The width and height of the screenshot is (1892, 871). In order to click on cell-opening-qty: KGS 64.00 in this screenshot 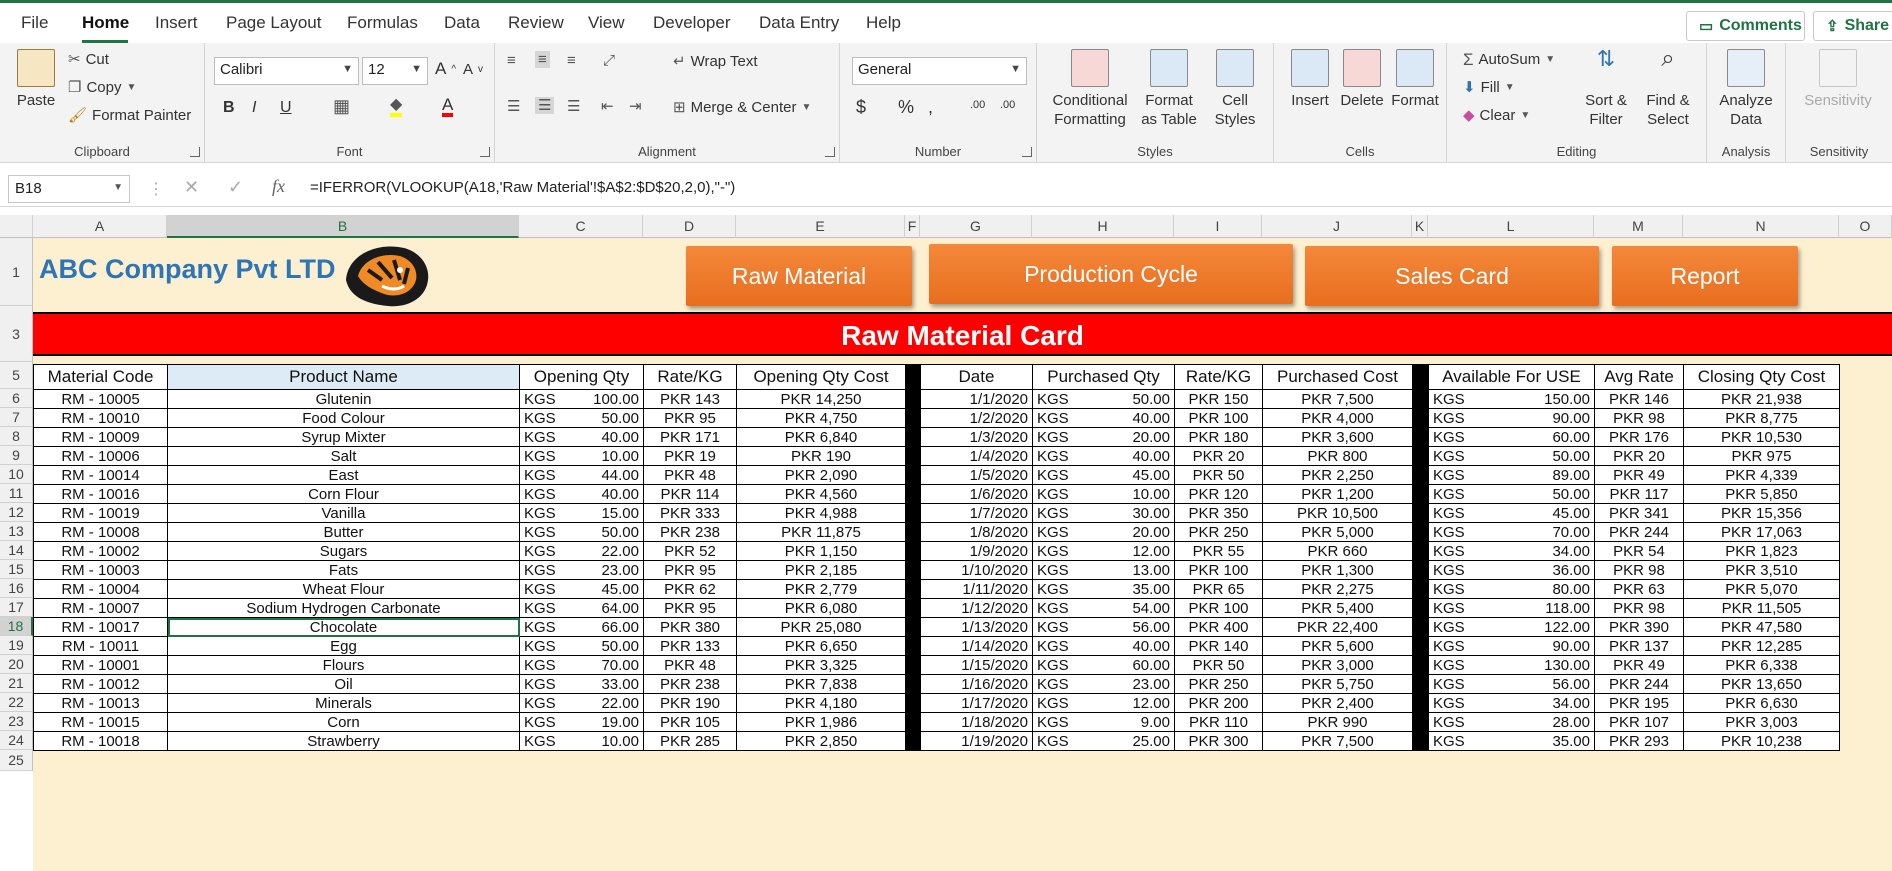, I will do `click(581, 608)`.